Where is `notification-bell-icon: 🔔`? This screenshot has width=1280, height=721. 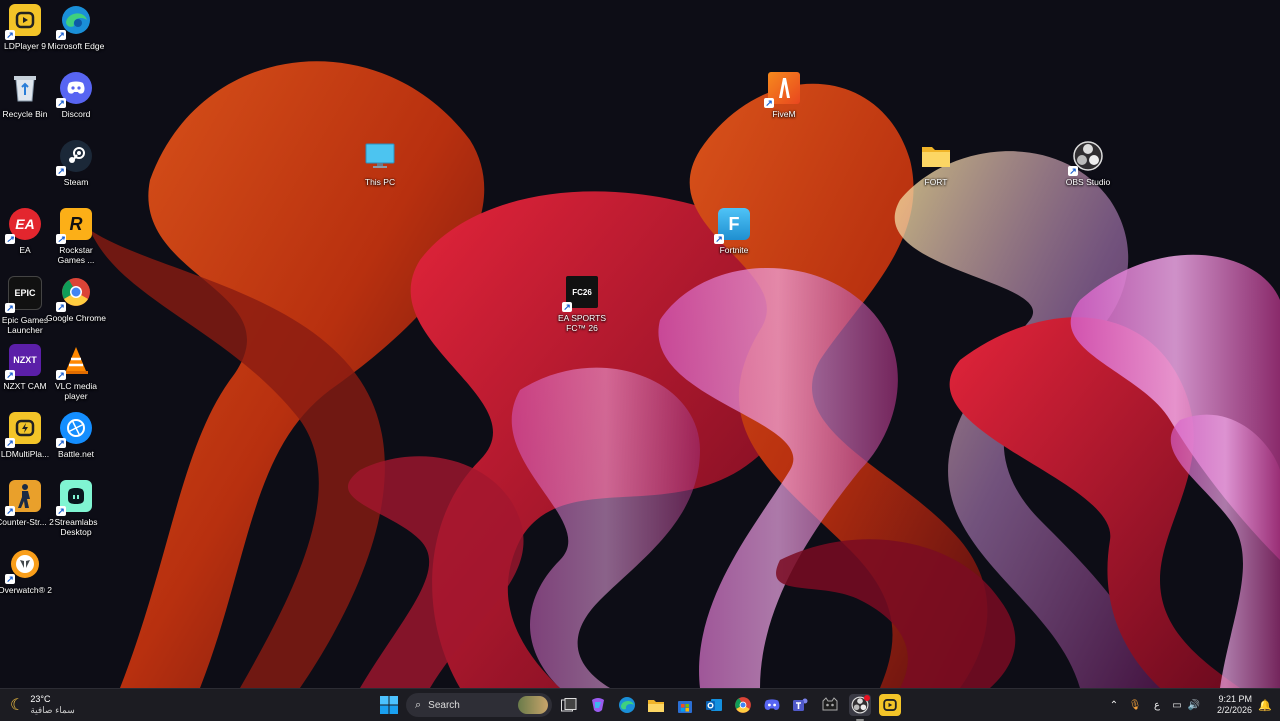 notification-bell-icon: 🔔 is located at coordinates (1265, 705).